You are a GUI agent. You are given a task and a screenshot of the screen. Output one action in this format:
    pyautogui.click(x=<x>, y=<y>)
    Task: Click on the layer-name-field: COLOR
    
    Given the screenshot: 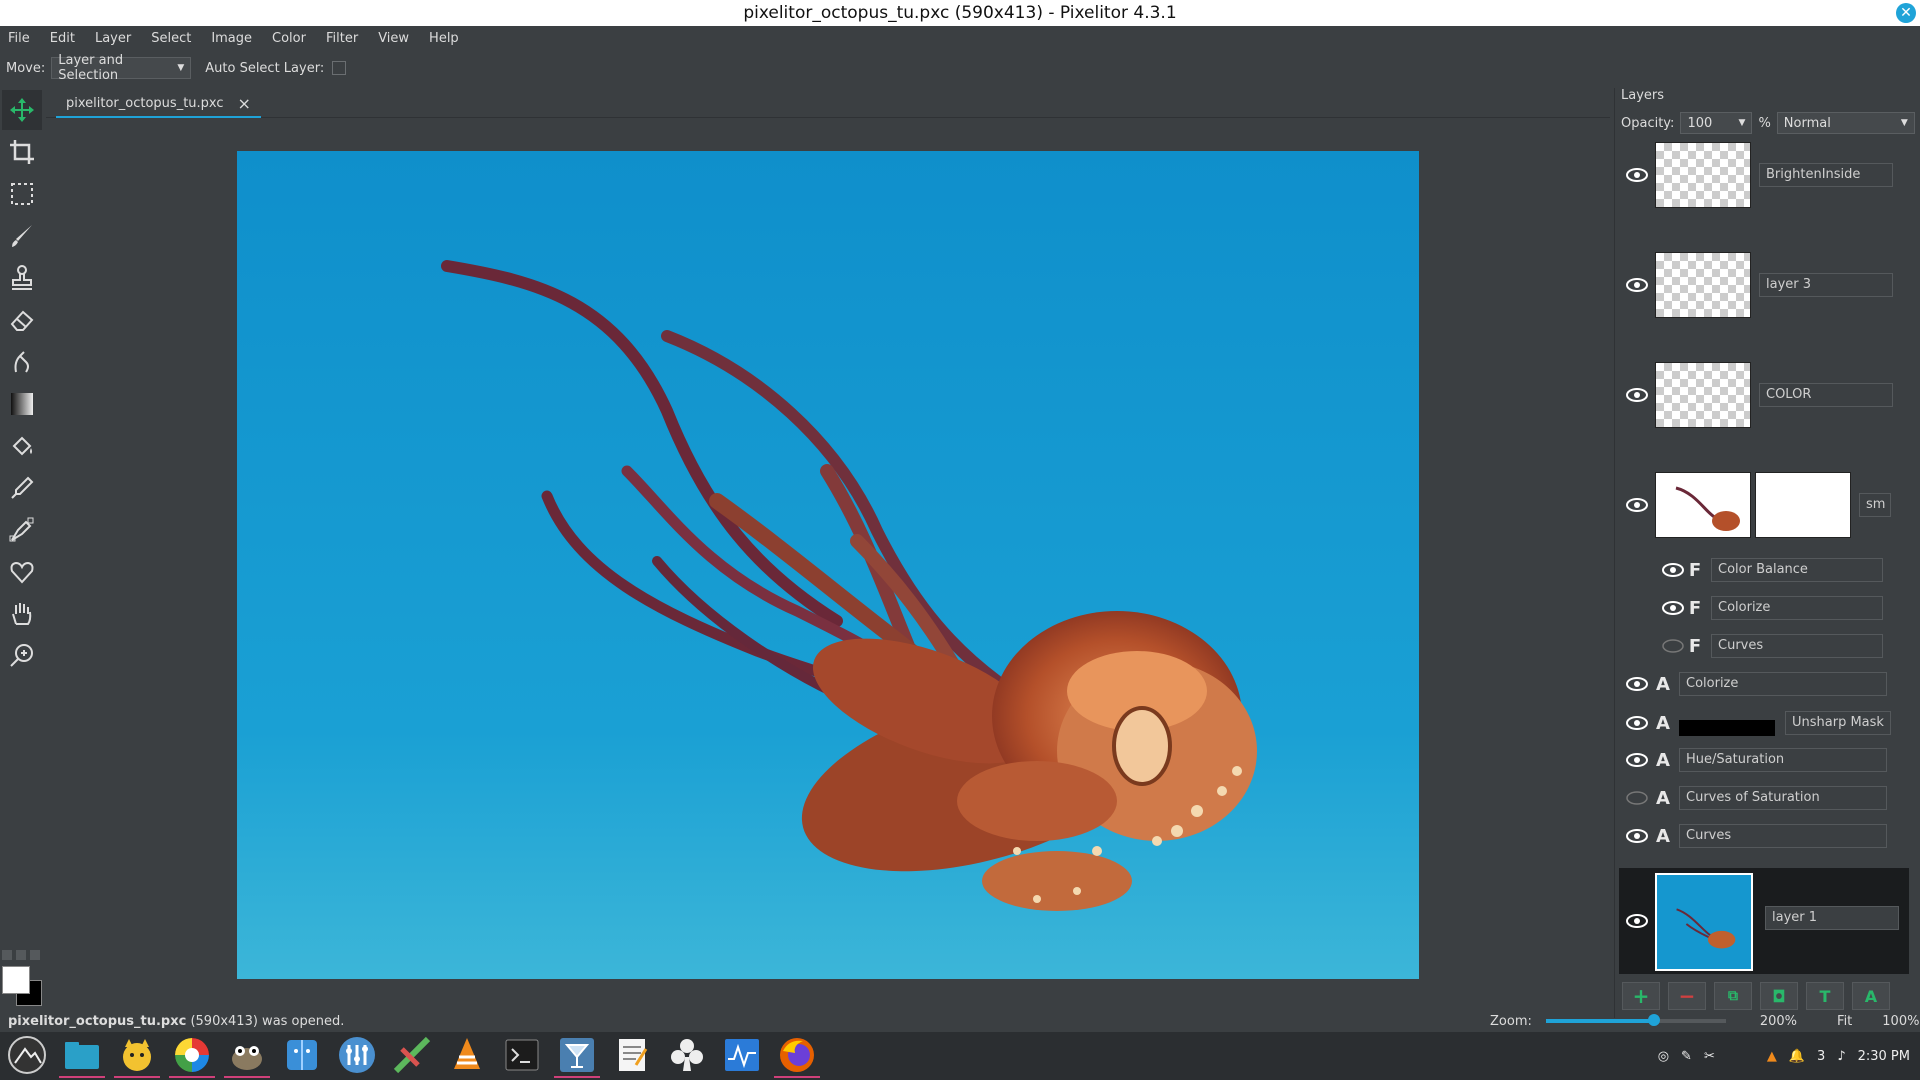 What is the action you would take?
    pyautogui.click(x=1826, y=395)
    